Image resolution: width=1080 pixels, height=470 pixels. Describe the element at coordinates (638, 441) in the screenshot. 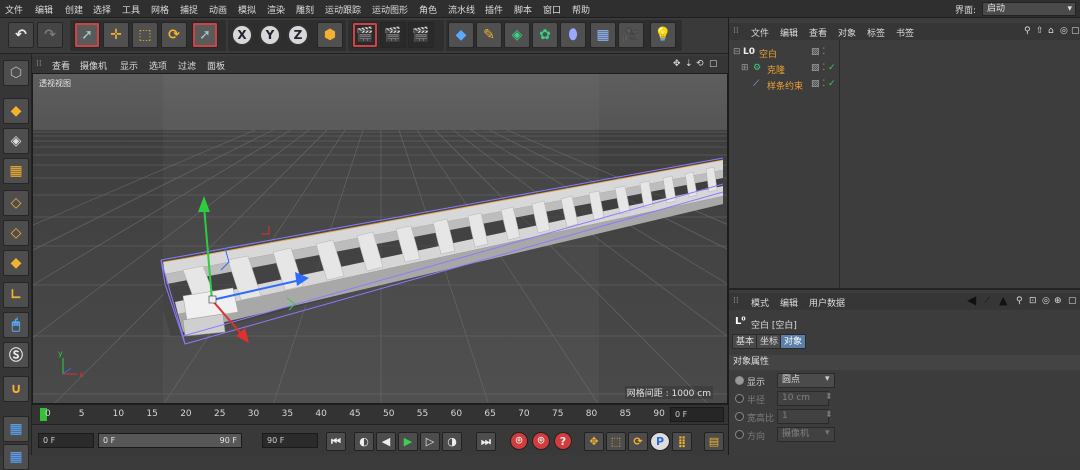

I see `key-rotation-icon: ⟳` at that location.